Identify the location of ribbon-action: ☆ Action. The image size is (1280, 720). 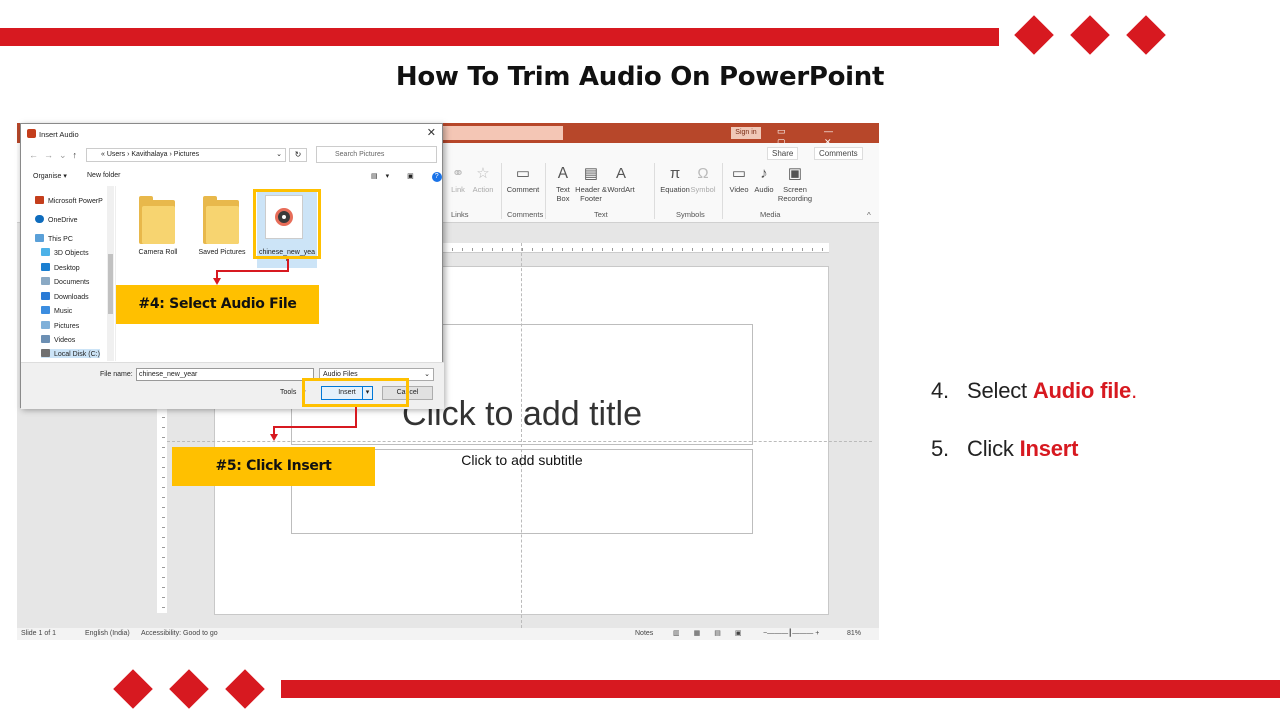
(483, 179).